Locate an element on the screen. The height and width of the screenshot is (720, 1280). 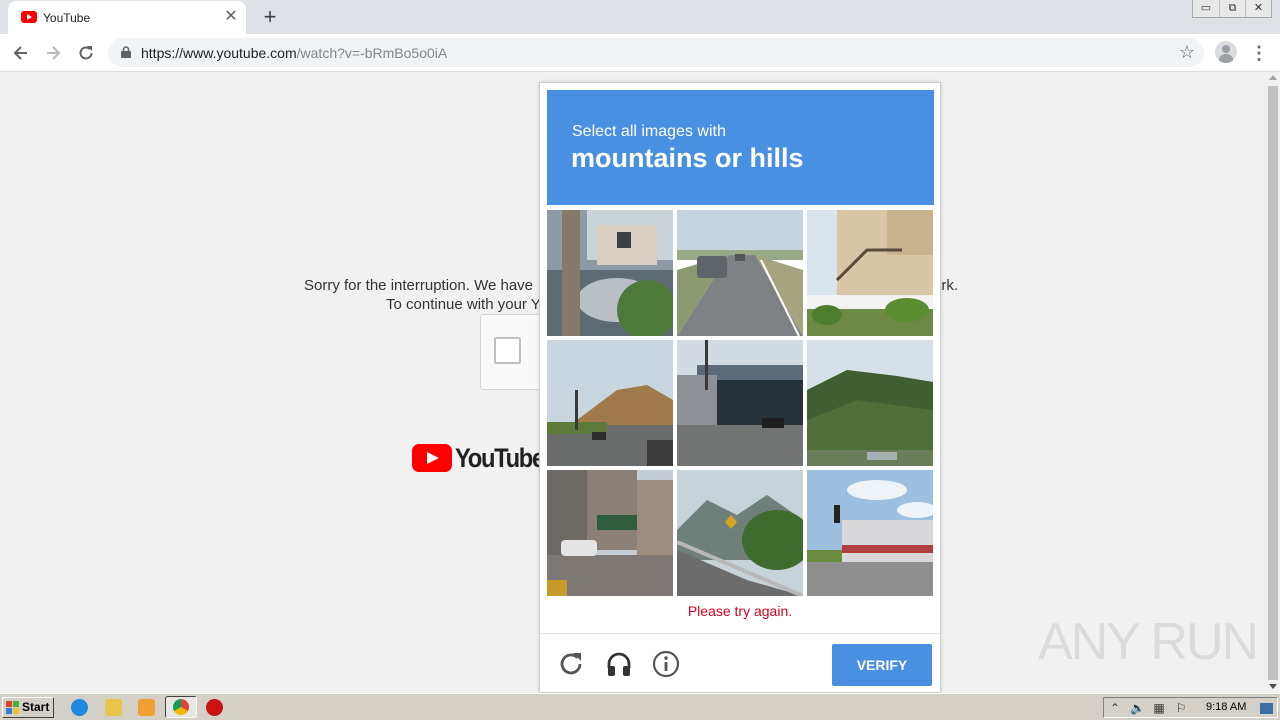
action-center-flag-icon: ⚐ is located at coordinates (1181, 708).